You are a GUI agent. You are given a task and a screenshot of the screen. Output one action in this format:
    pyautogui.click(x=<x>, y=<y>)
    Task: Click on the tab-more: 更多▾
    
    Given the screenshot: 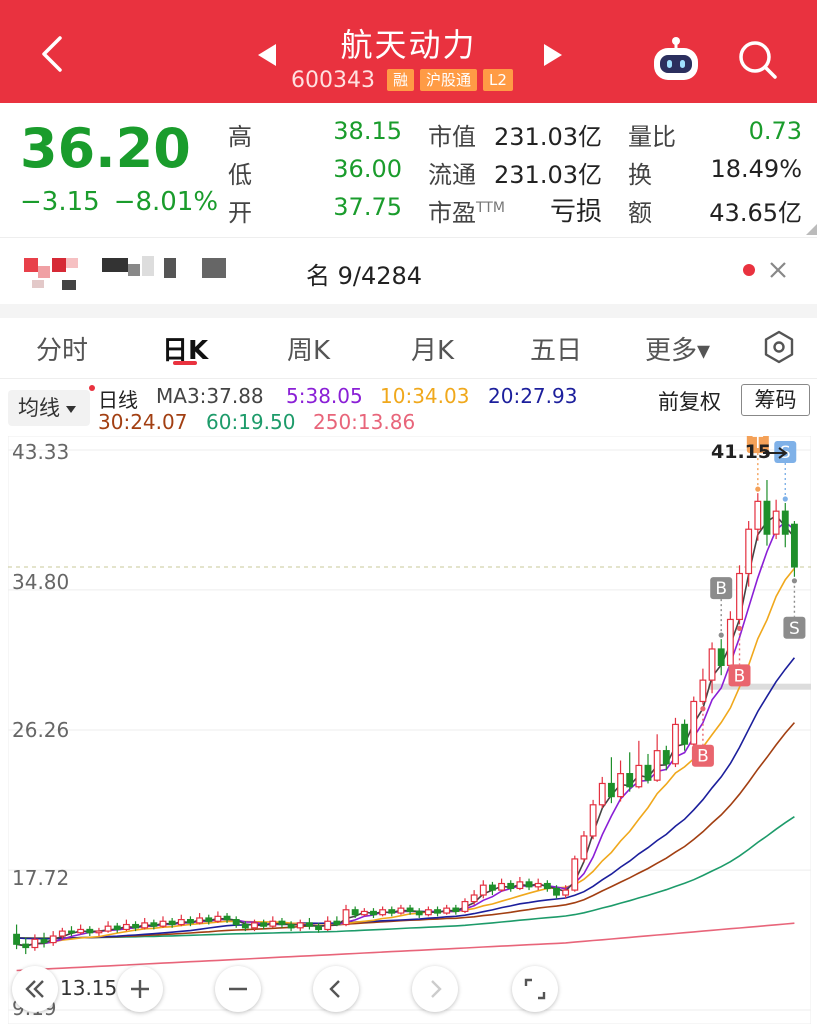 What is the action you would take?
    pyautogui.click(x=677, y=348)
    